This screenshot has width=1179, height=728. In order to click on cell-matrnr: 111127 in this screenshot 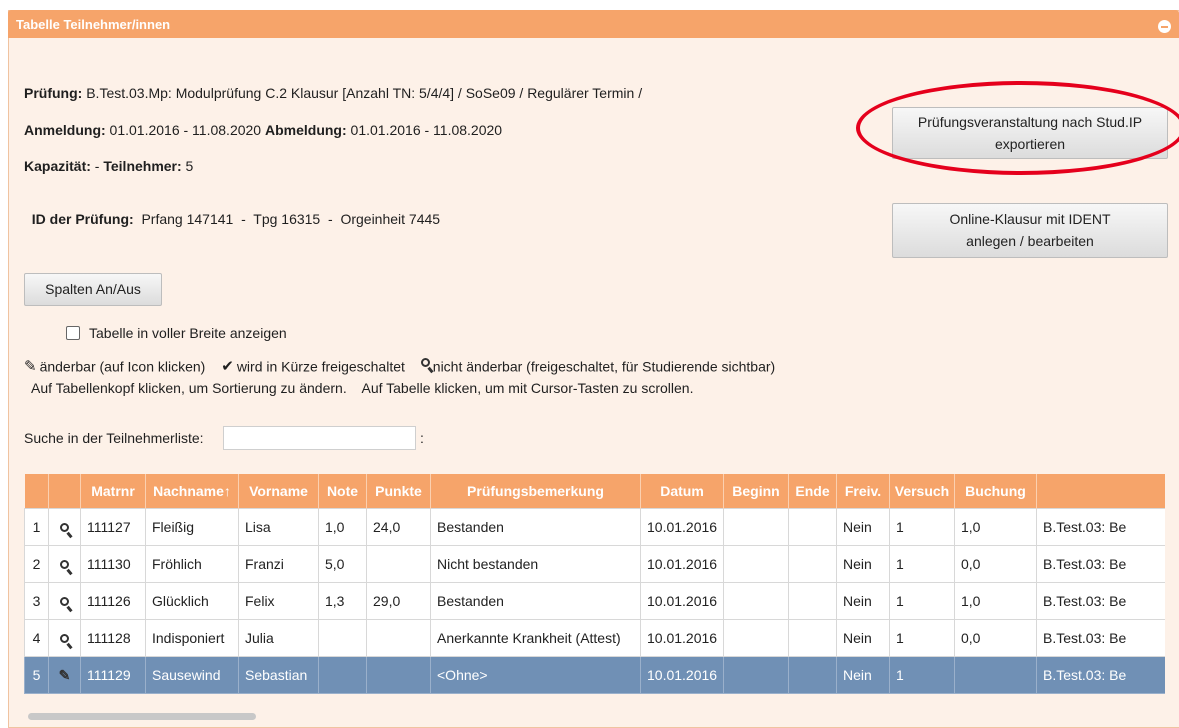, I will do `click(113, 527)`.